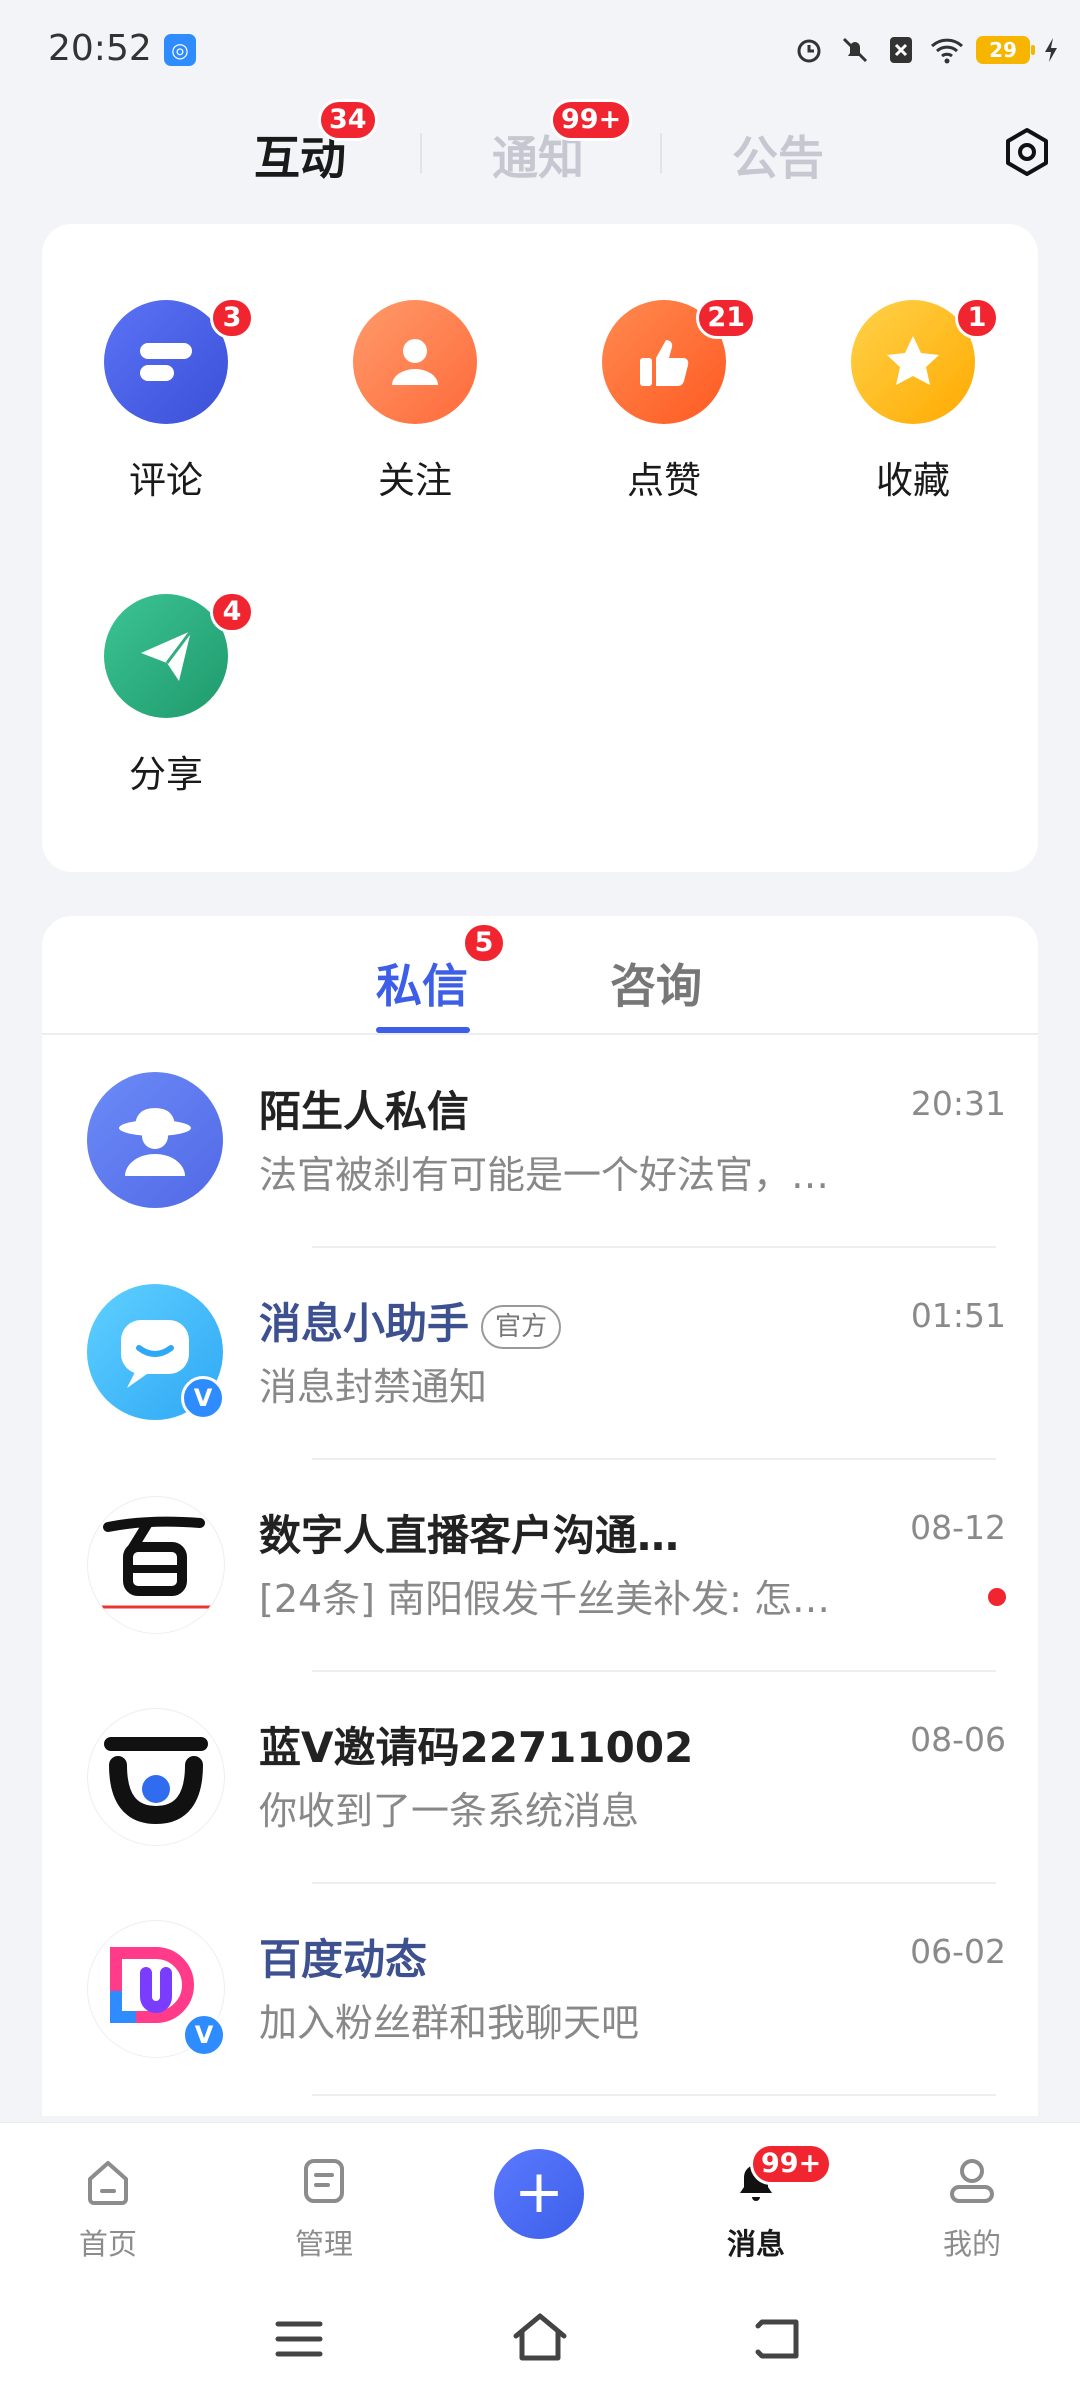 The width and height of the screenshot is (1080, 2400). Describe the element at coordinates (156, 1565) in the screenshot. I see `group-avatar` at that location.